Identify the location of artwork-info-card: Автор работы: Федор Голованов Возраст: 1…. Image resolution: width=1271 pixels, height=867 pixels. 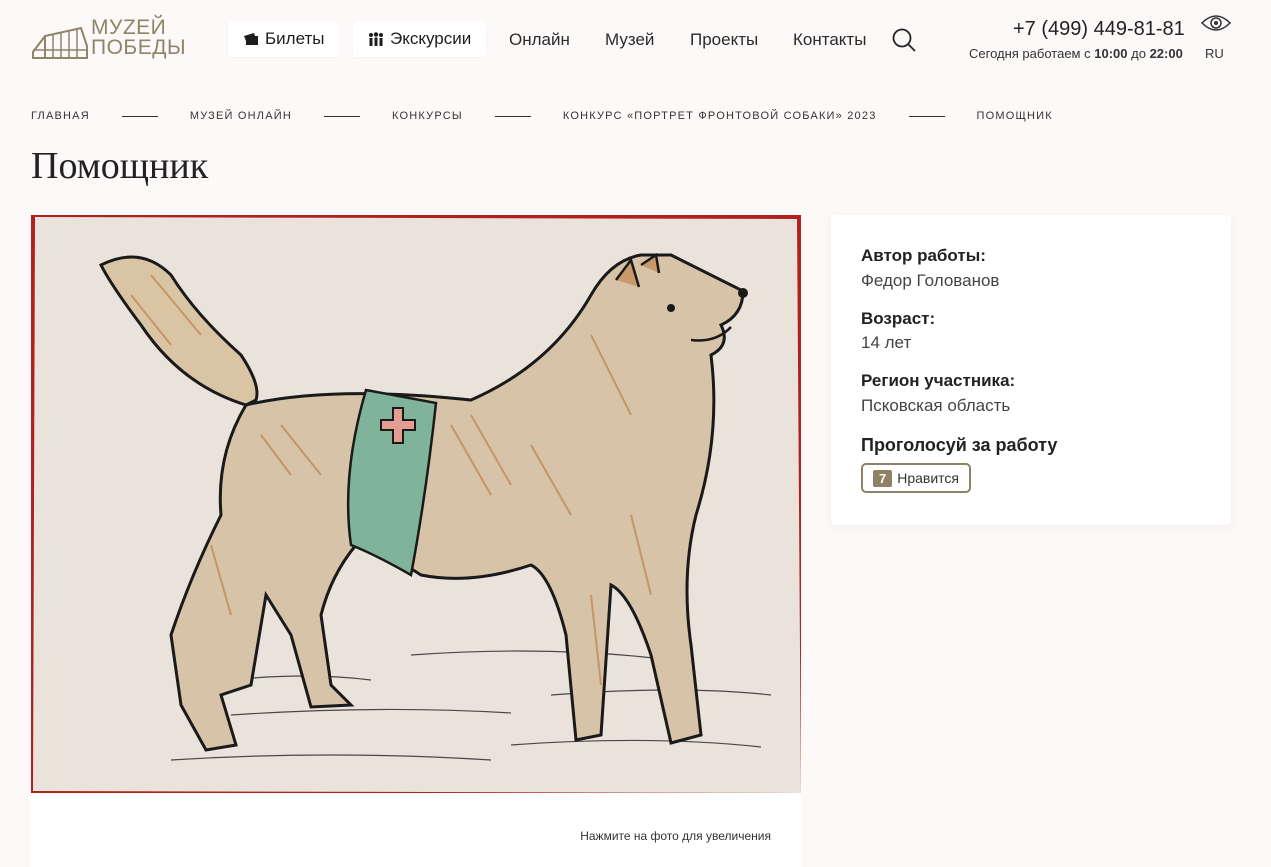
(1031, 370).